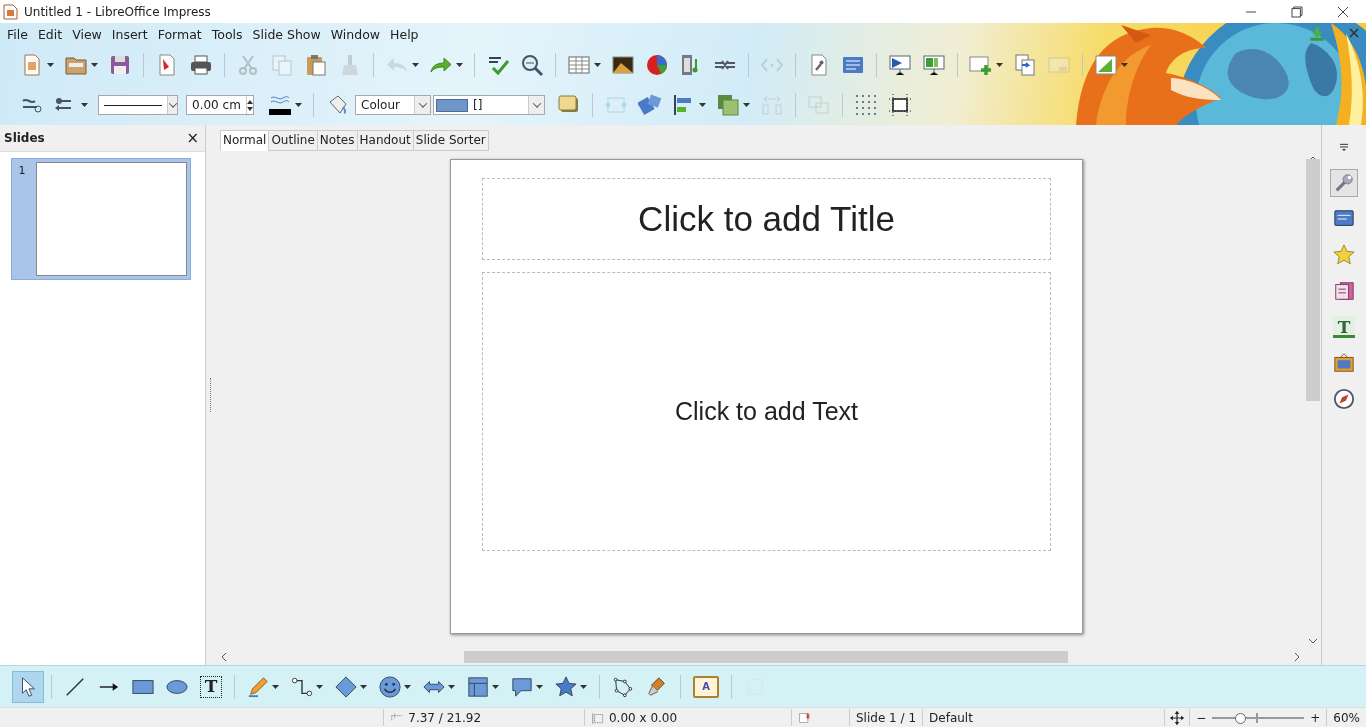 The image size is (1366, 727). Describe the element at coordinates (657, 686) in the screenshot. I see `glue-icon` at that location.